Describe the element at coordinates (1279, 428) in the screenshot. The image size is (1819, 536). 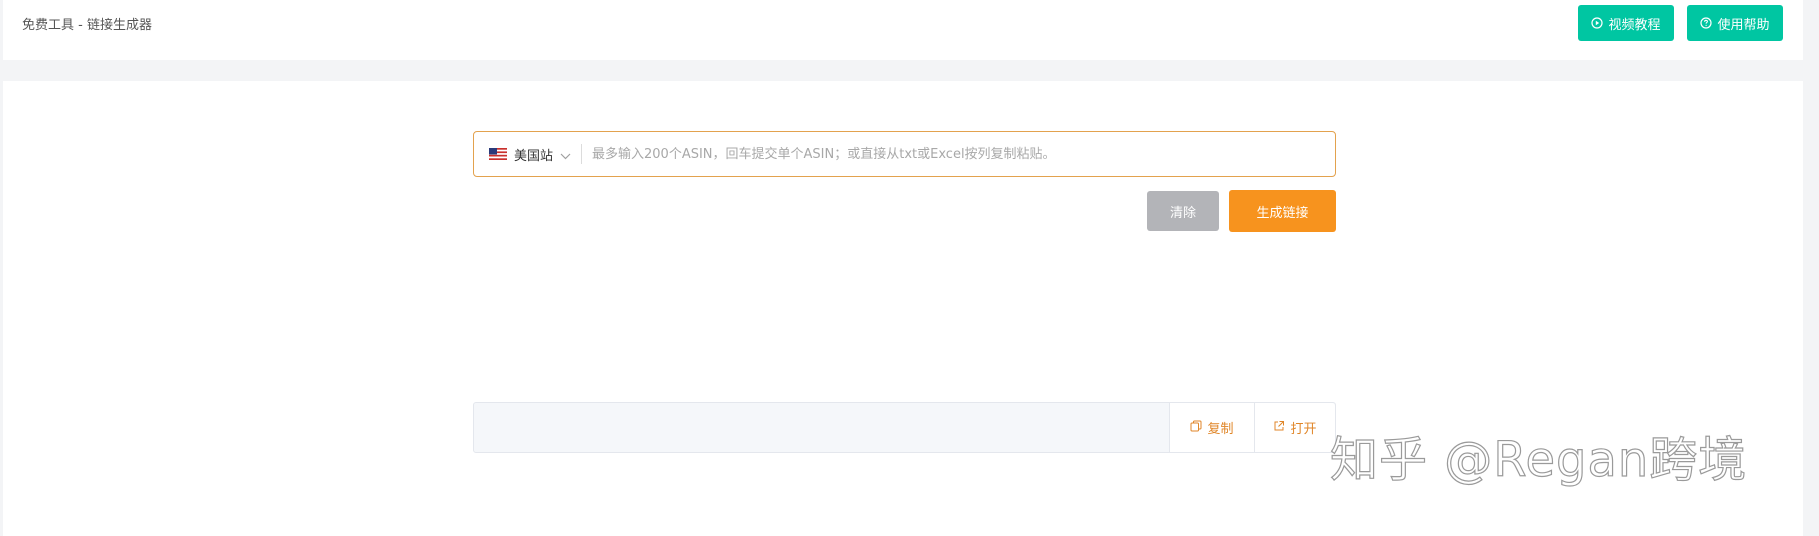
I see `external-link-icon` at that location.